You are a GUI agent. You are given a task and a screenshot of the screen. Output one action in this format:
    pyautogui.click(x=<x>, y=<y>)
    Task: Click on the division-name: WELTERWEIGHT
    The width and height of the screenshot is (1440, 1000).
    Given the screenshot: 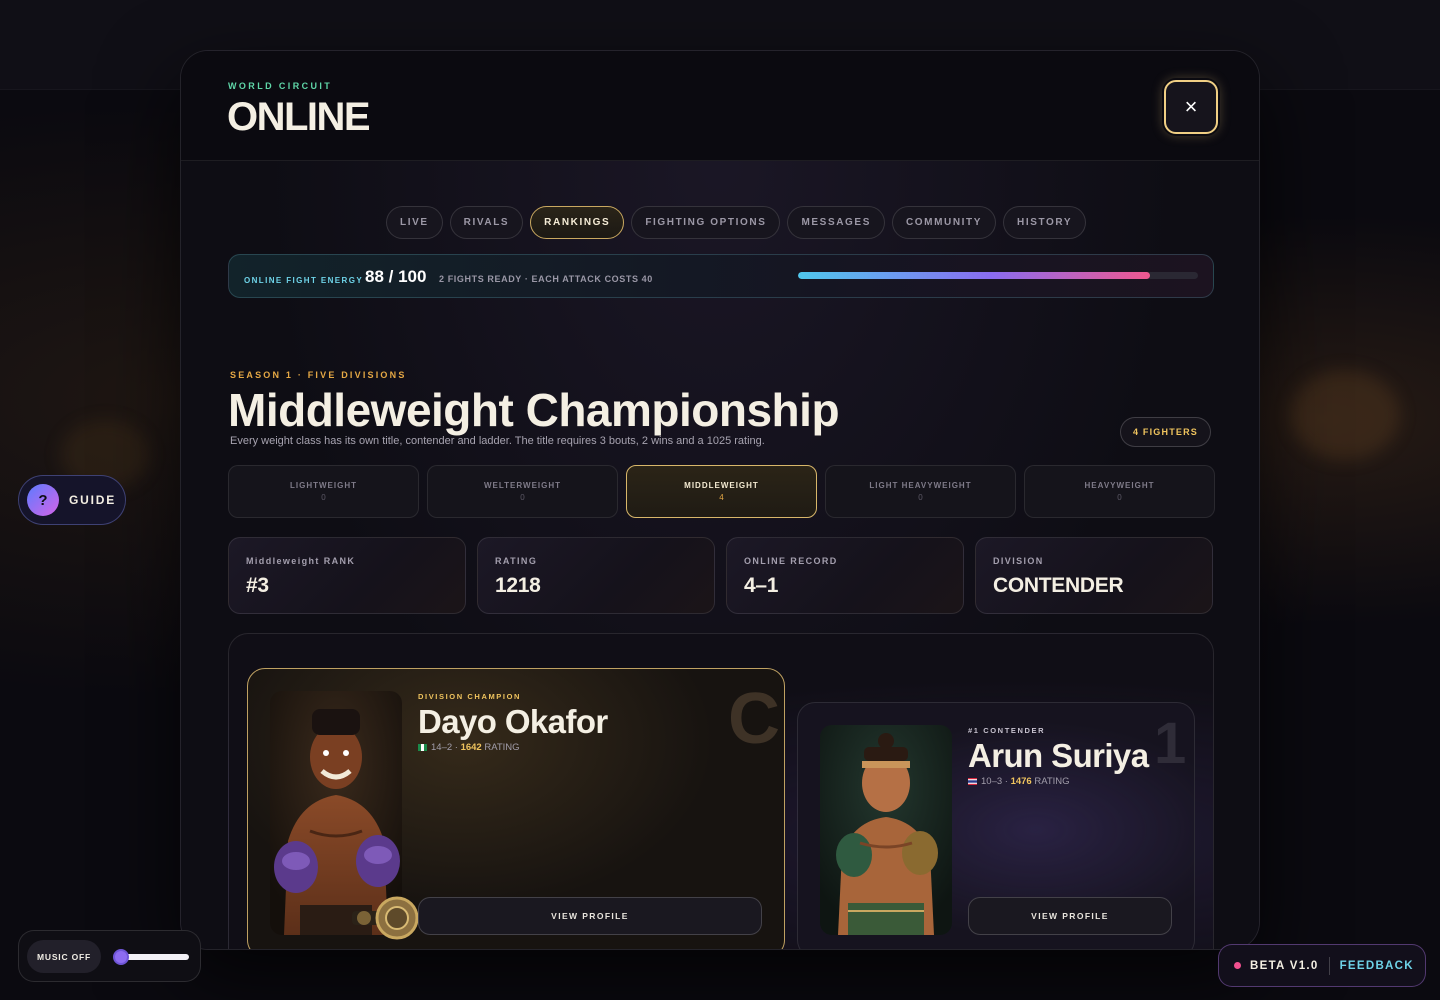 What is the action you would take?
    pyautogui.click(x=522, y=485)
    